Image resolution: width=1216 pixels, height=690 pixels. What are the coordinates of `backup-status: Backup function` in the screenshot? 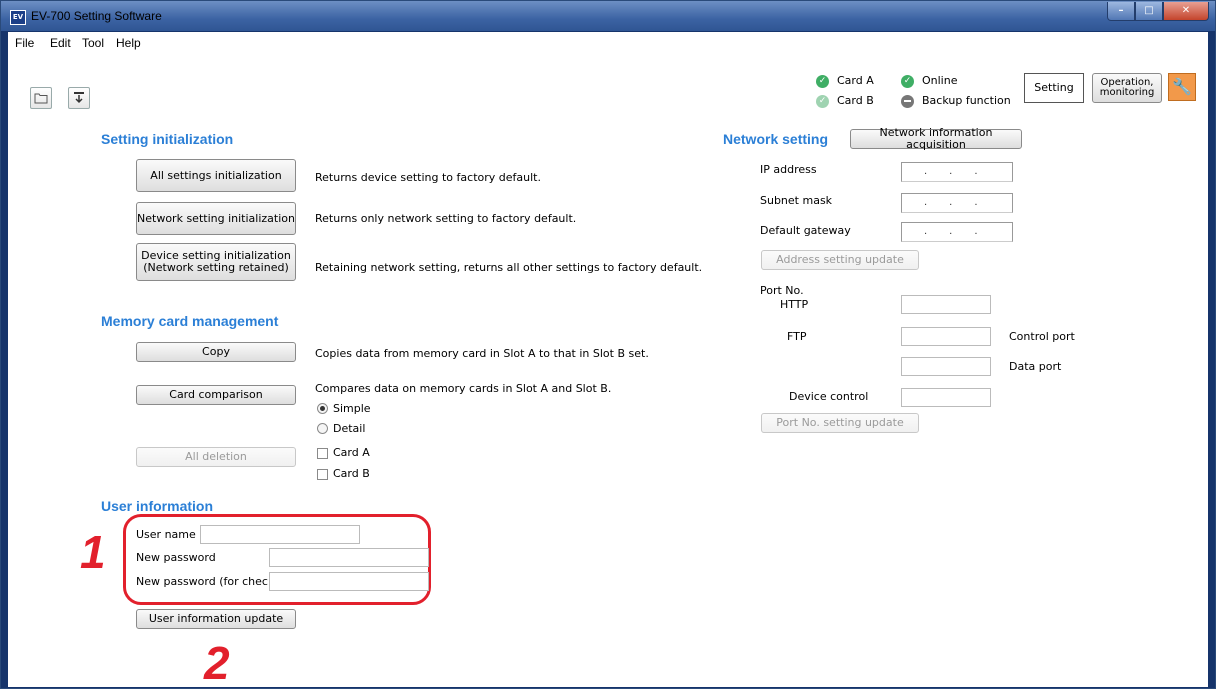 It's located at (966, 100).